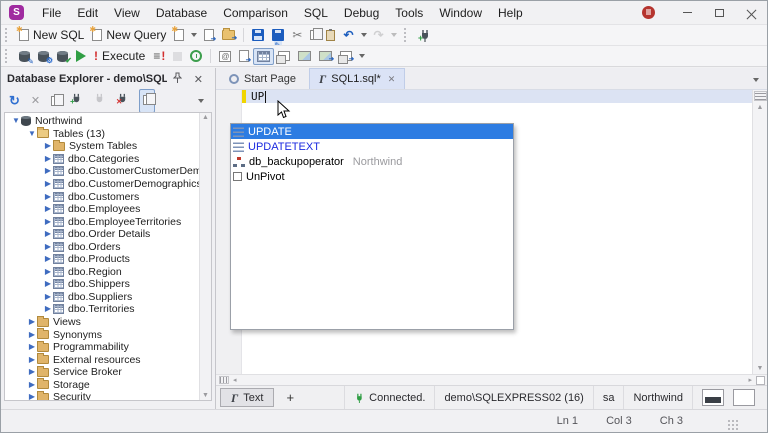 Image resolution: width=768 pixels, height=433 pixels. Describe the element at coordinates (315, 35) in the screenshot. I see `copy-button` at that location.